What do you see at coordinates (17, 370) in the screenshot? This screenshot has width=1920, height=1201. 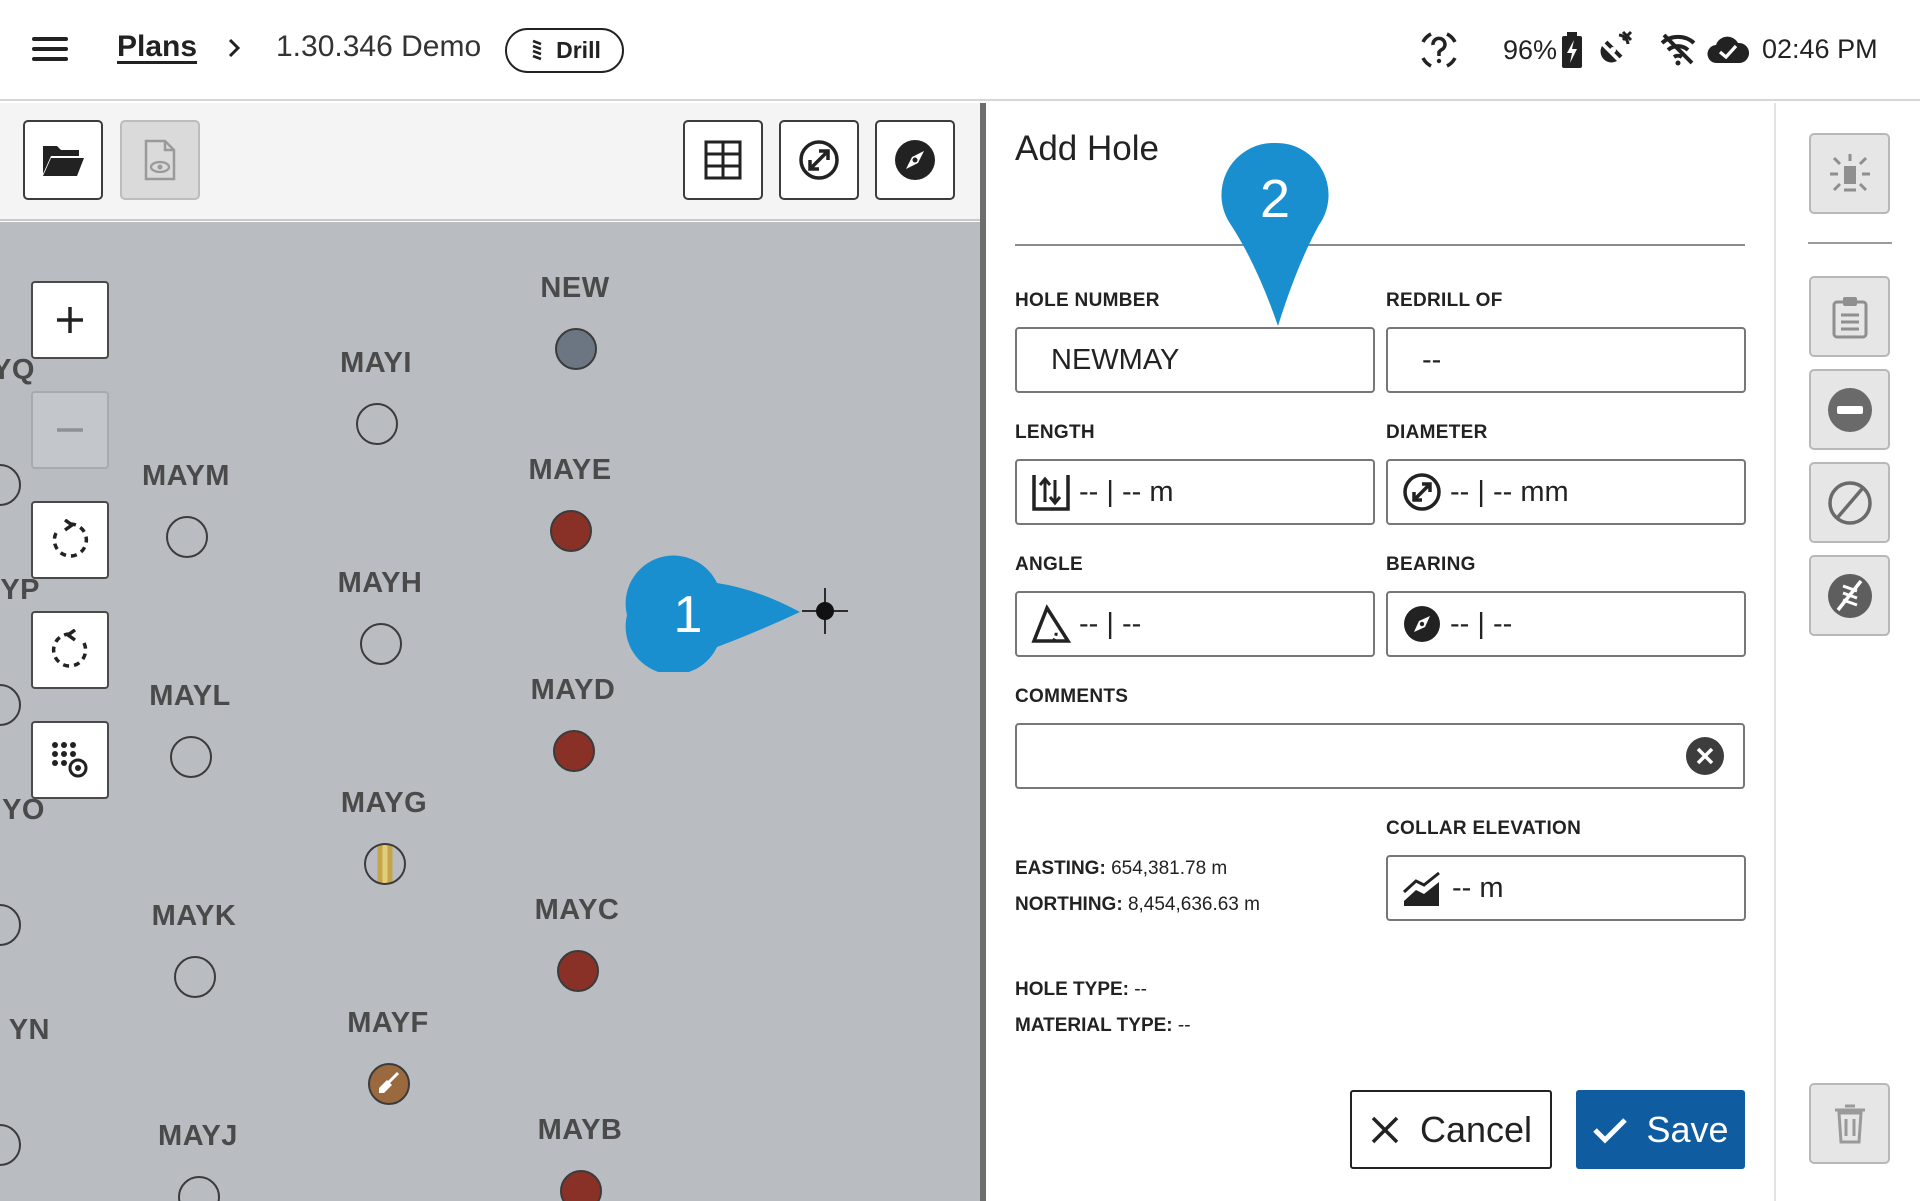 I see `hole-label: YQ` at bounding box center [17, 370].